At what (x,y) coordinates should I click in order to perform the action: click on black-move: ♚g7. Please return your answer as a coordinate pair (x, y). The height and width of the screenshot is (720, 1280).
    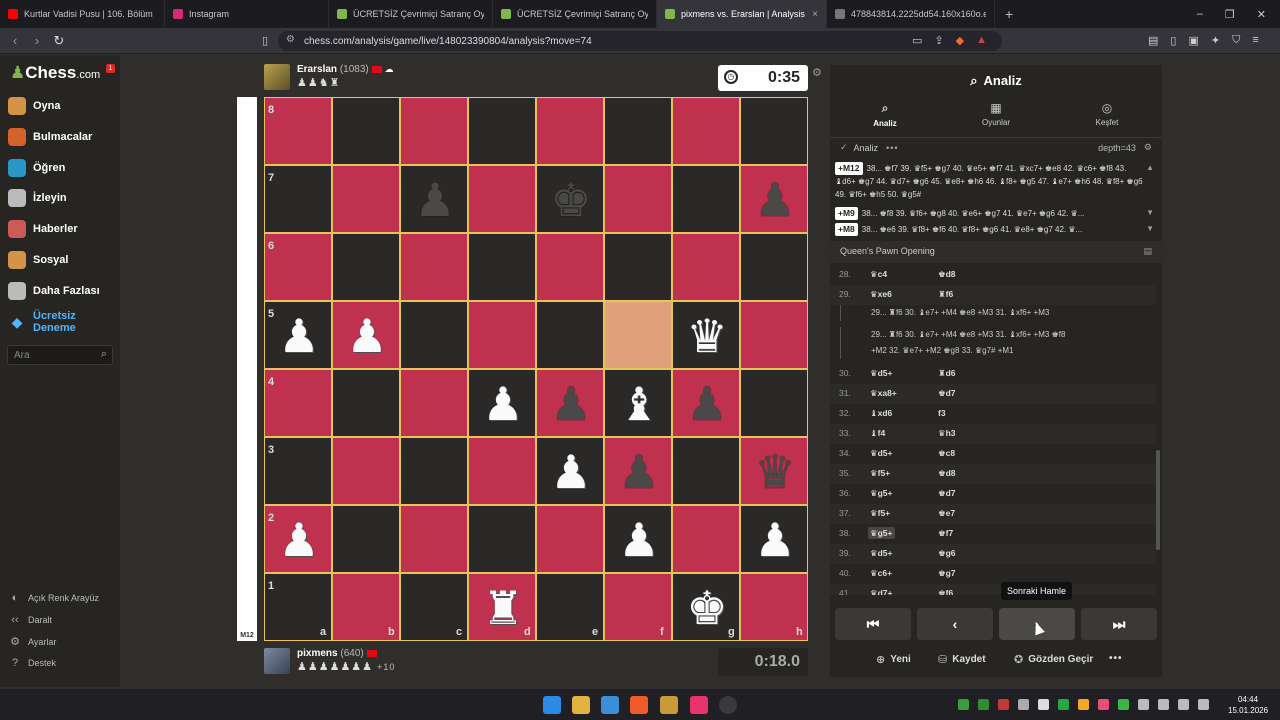
    Looking at the image, I should click on (947, 573).